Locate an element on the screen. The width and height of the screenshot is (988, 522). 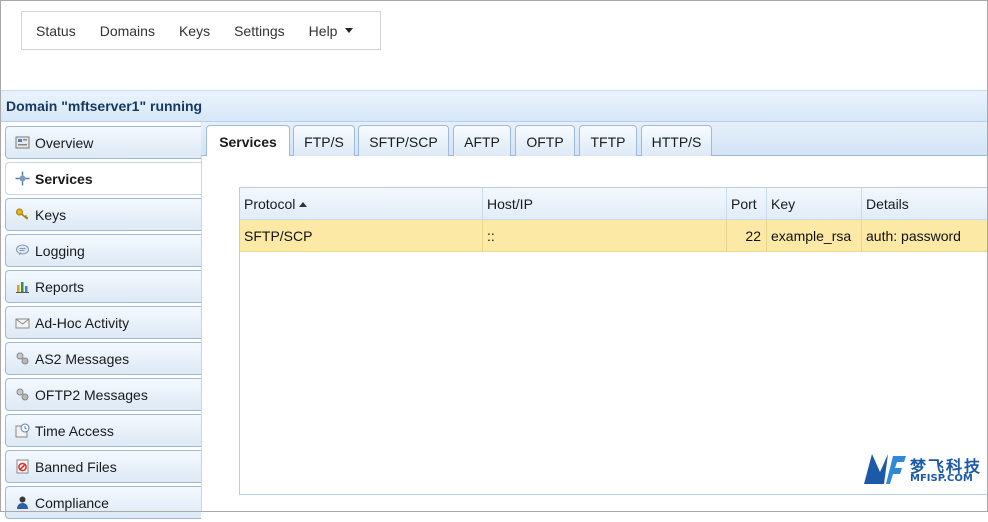
tab-oftp: OFTP is located at coordinates (545, 141).